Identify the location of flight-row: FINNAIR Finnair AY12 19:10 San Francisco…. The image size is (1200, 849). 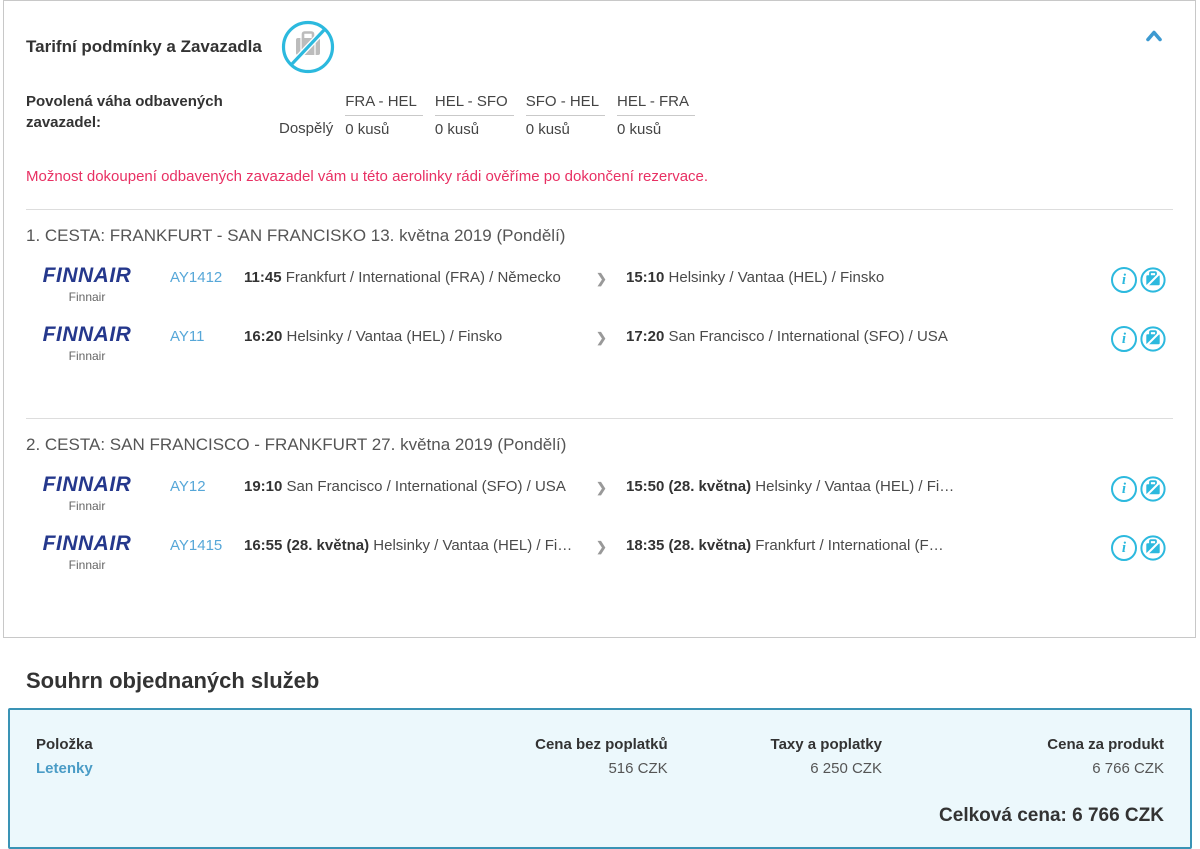
(599, 498).